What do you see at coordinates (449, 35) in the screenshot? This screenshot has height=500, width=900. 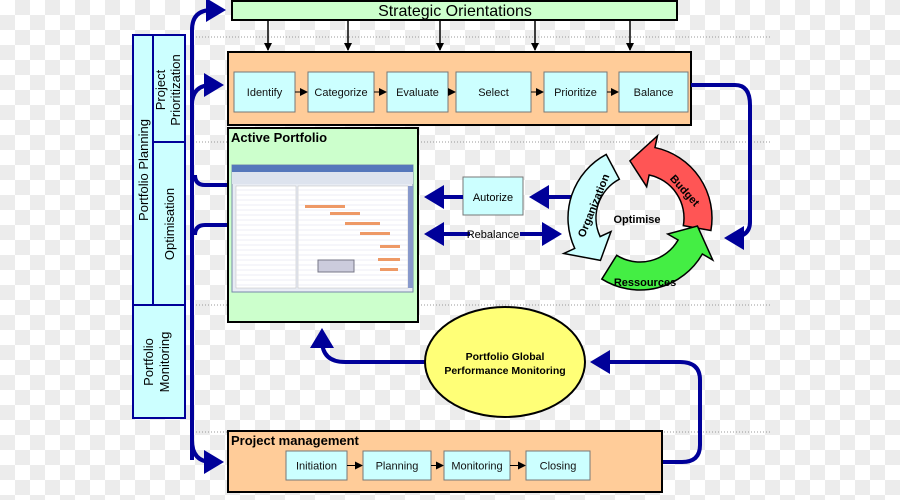 I see `strategic-down-arrows` at bounding box center [449, 35].